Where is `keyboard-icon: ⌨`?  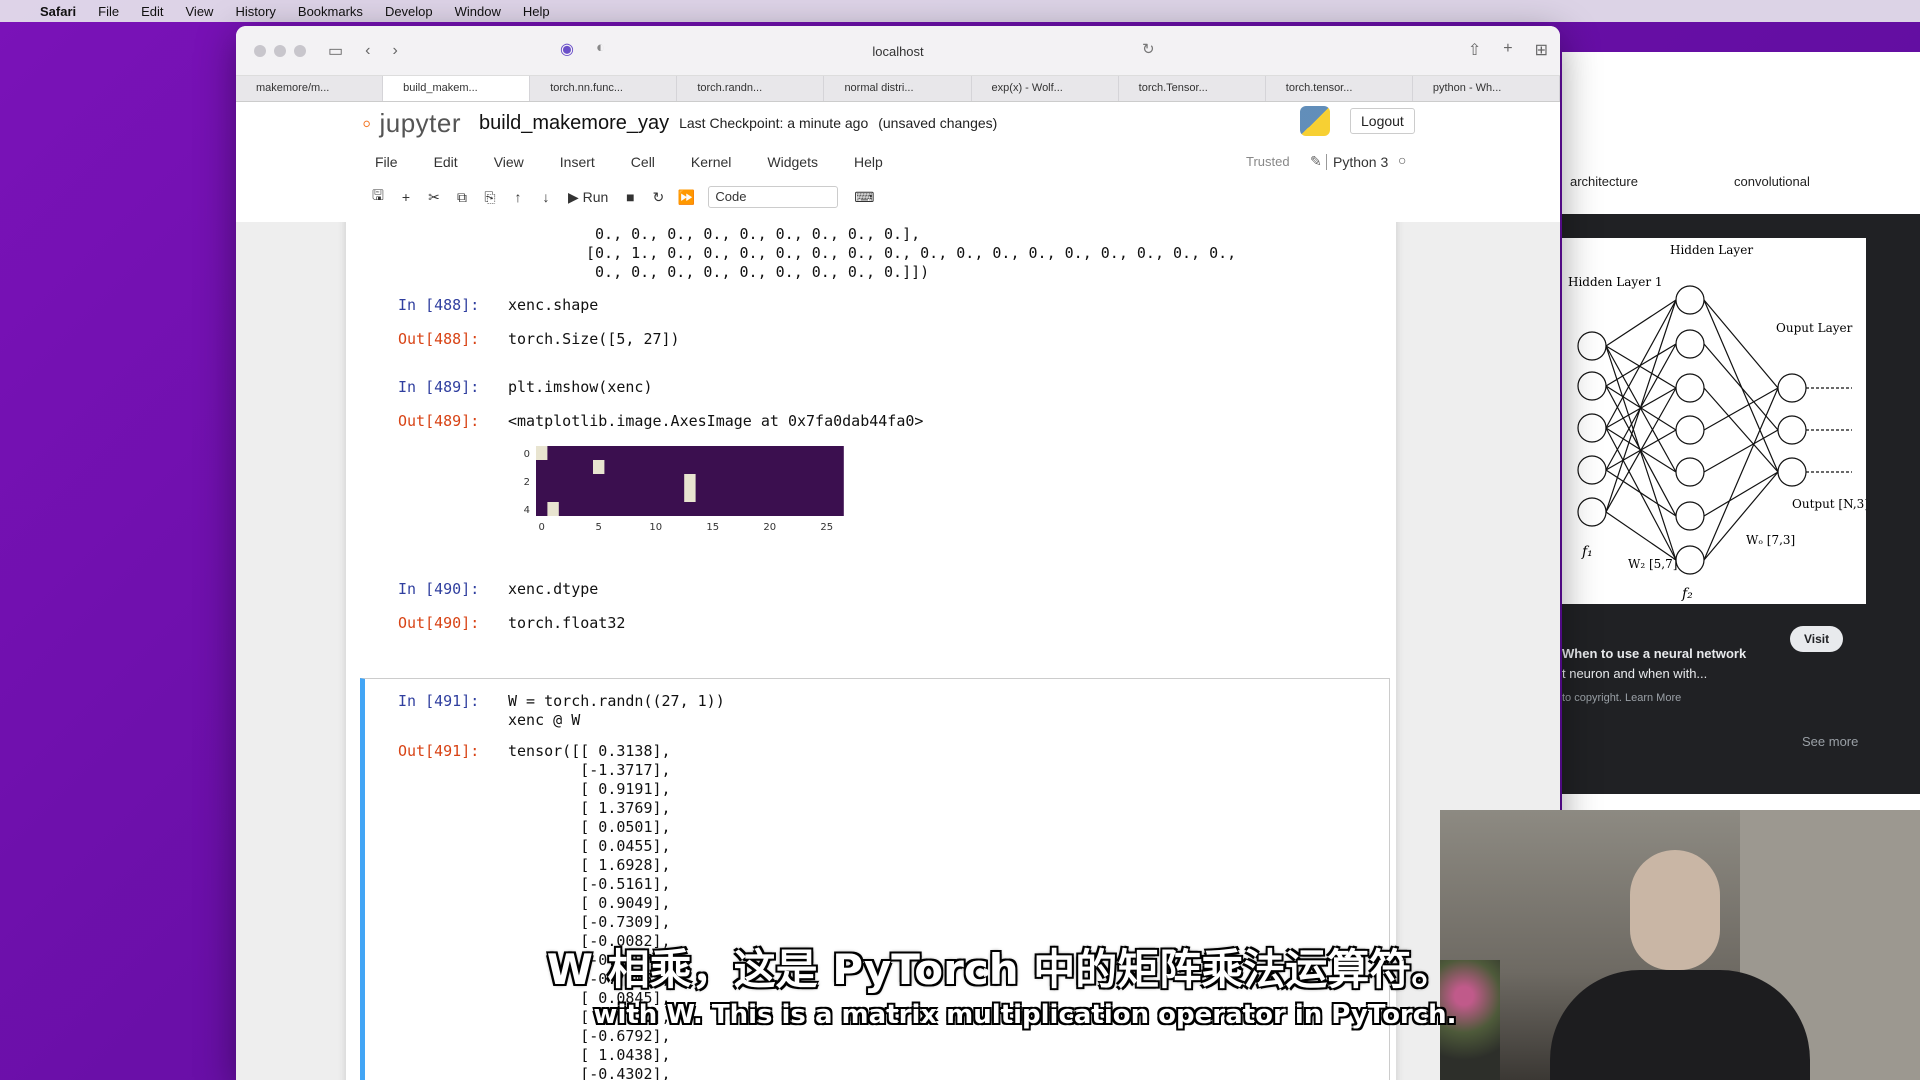
keyboard-icon: ⌨ is located at coordinates (864, 197).